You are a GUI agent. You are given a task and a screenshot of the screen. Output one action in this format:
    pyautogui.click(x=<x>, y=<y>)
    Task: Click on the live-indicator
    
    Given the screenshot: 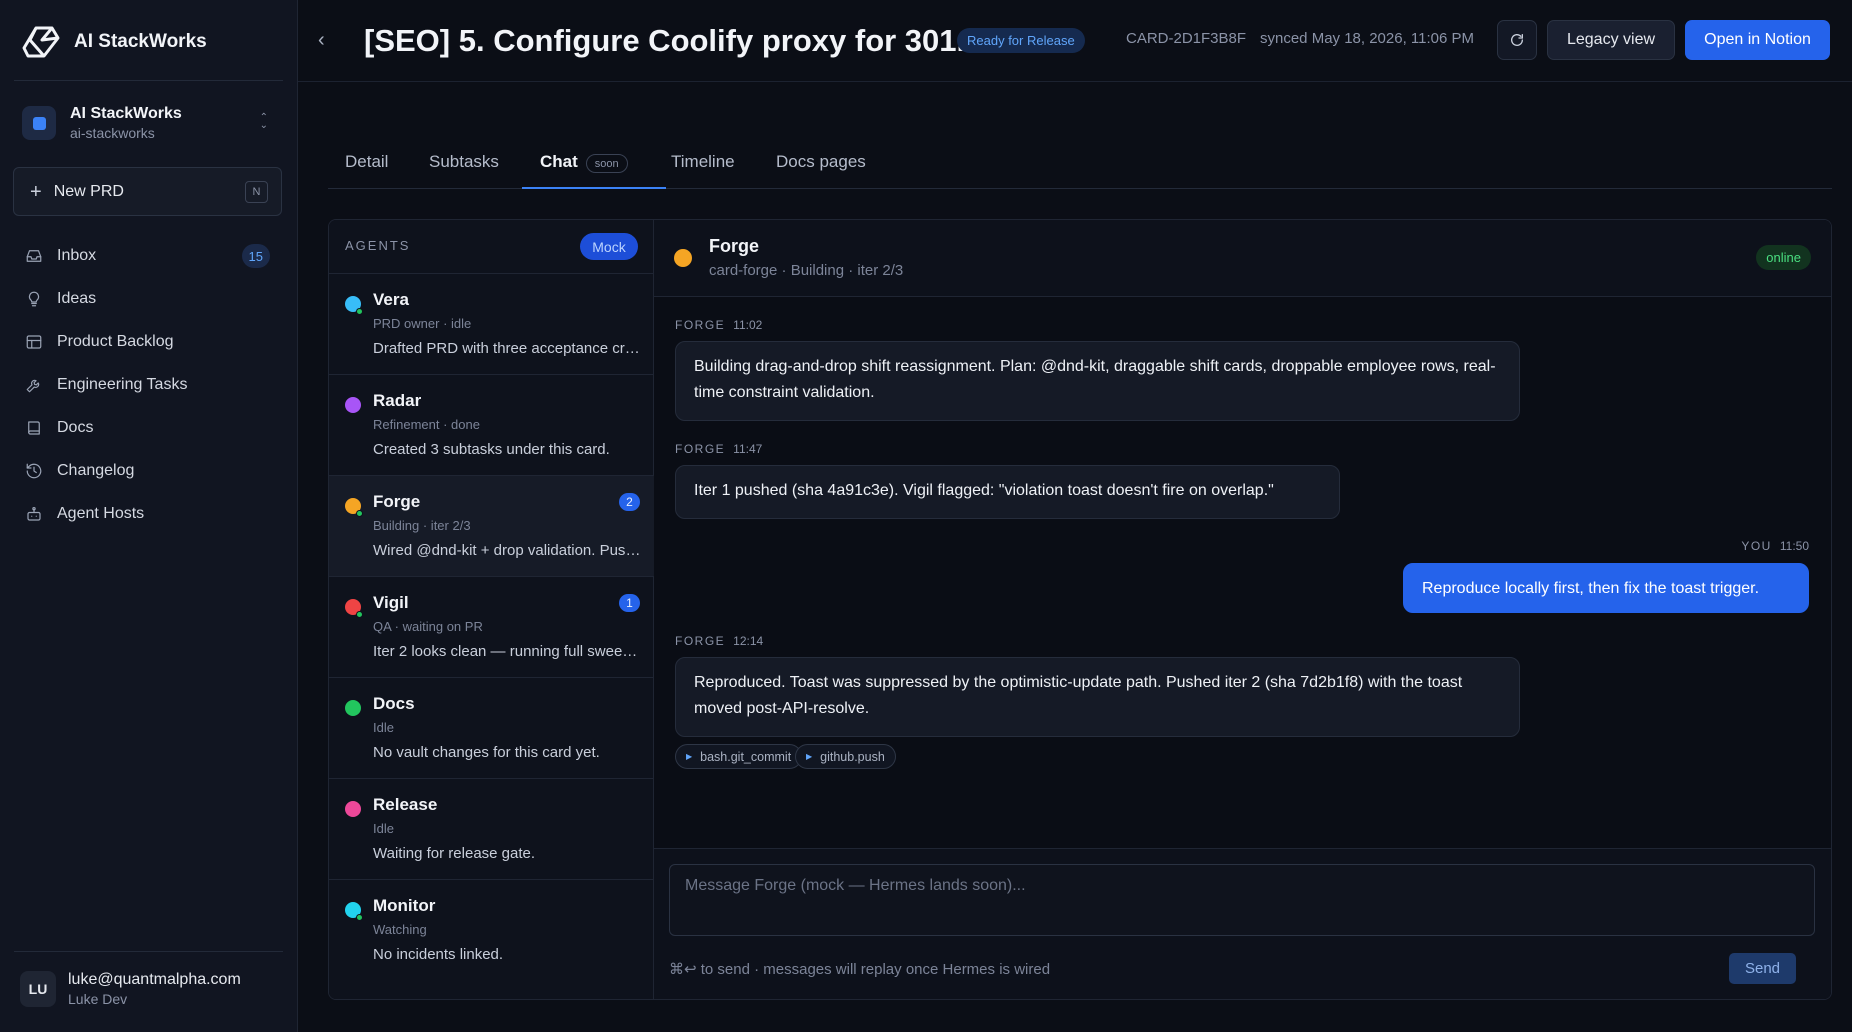 What is the action you would take?
    pyautogui.click(x=359, y=614)
    